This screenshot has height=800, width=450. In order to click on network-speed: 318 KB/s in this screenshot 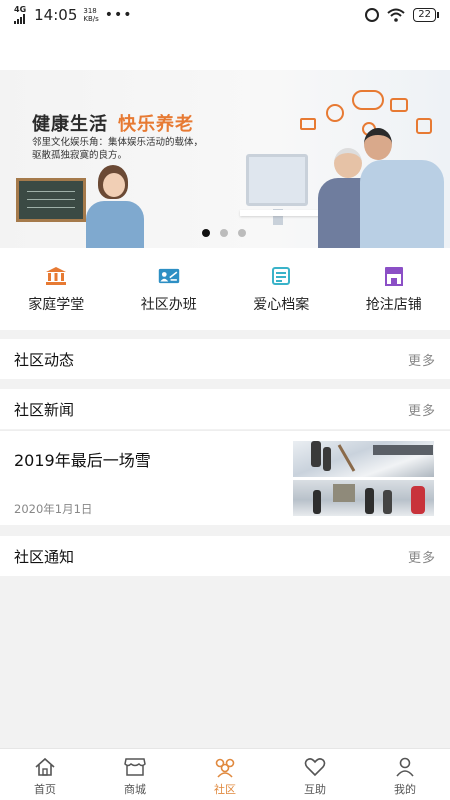, I will do `click(90, 15)`.